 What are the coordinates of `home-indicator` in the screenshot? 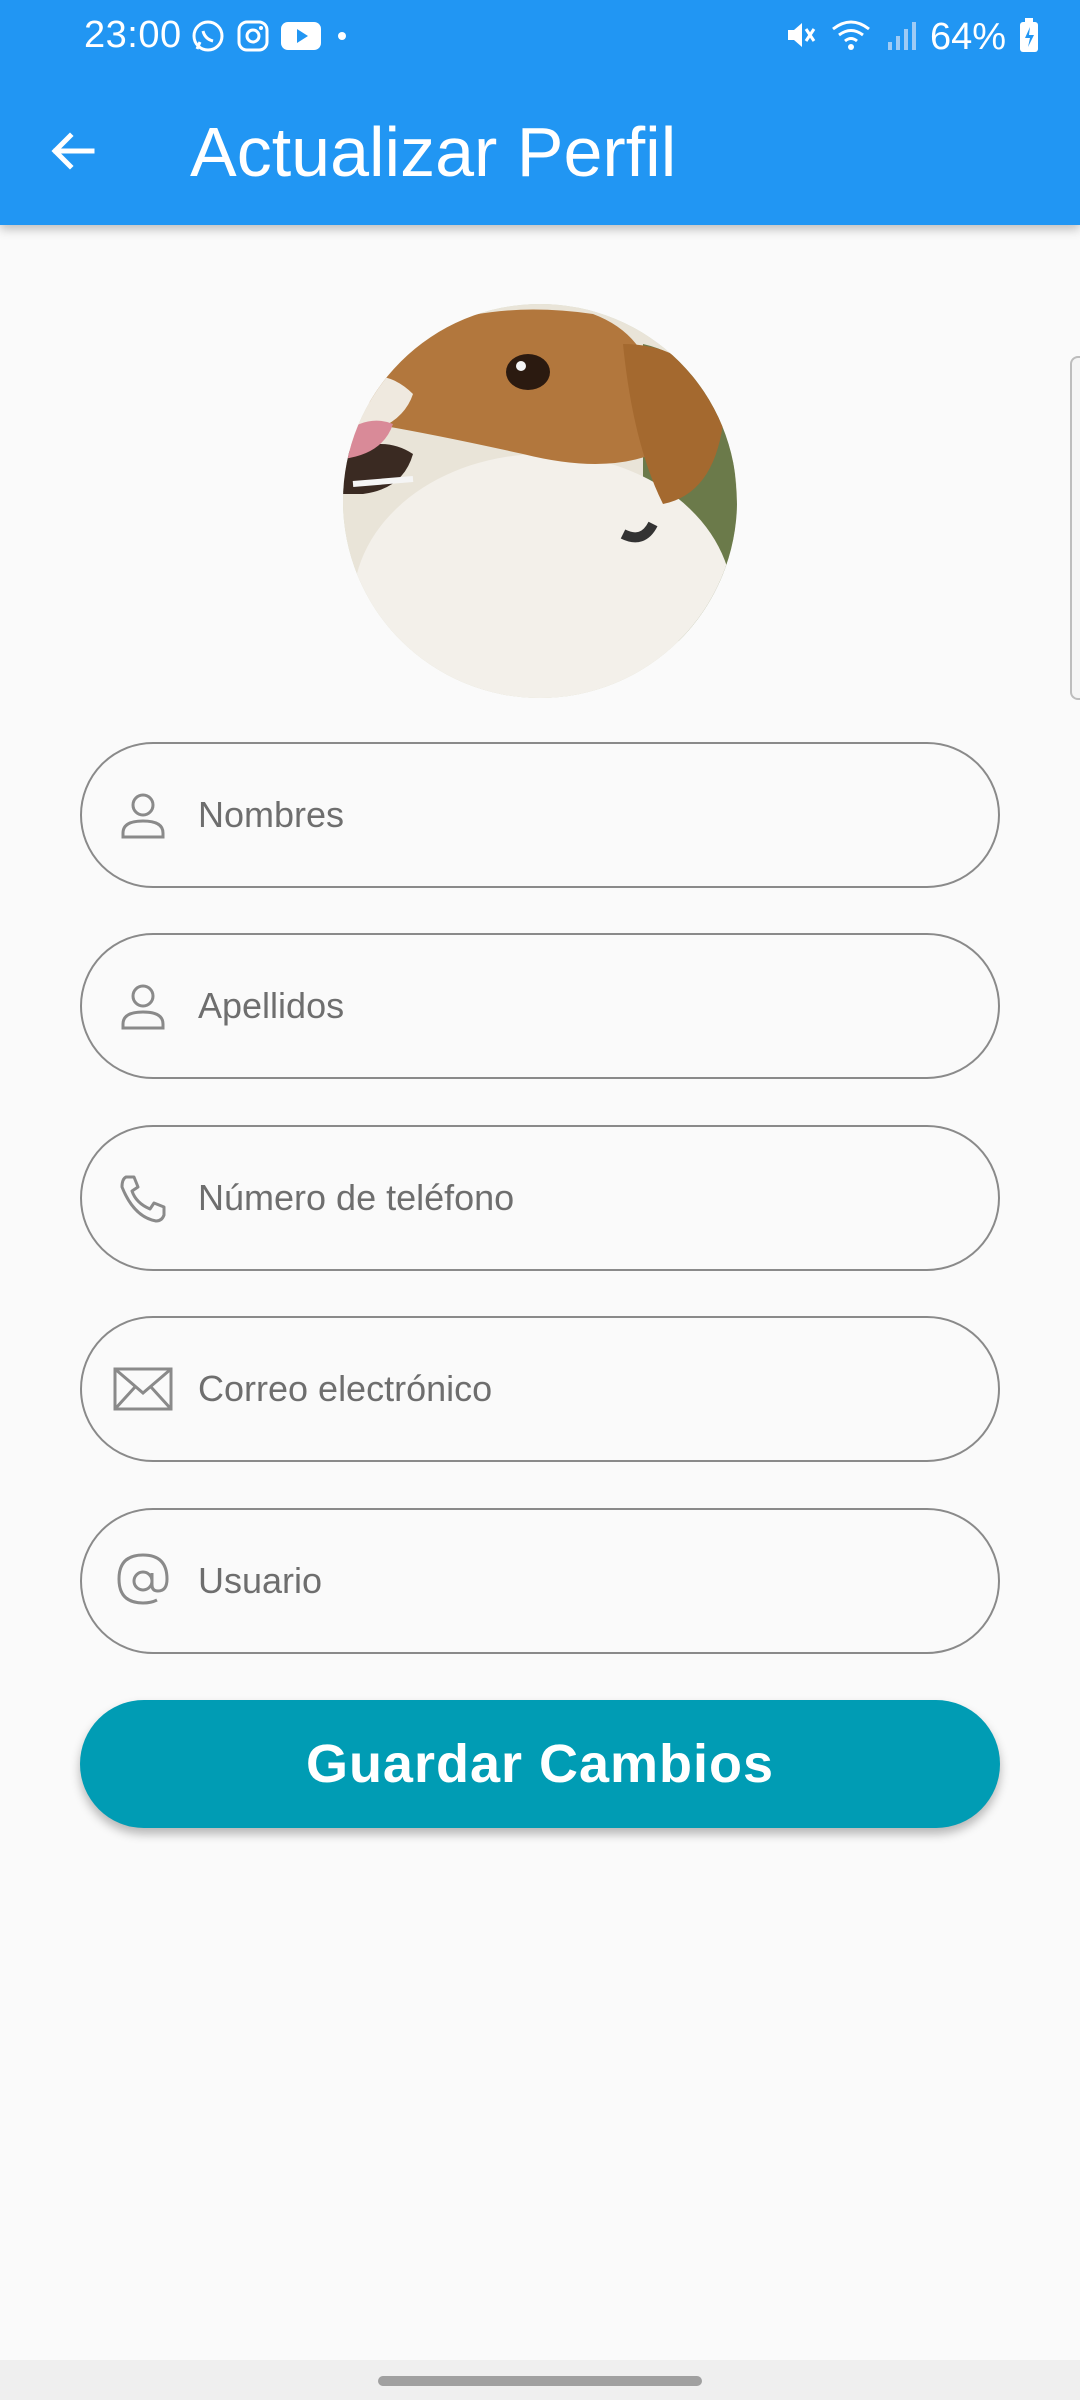 It's located at (540, 2381).